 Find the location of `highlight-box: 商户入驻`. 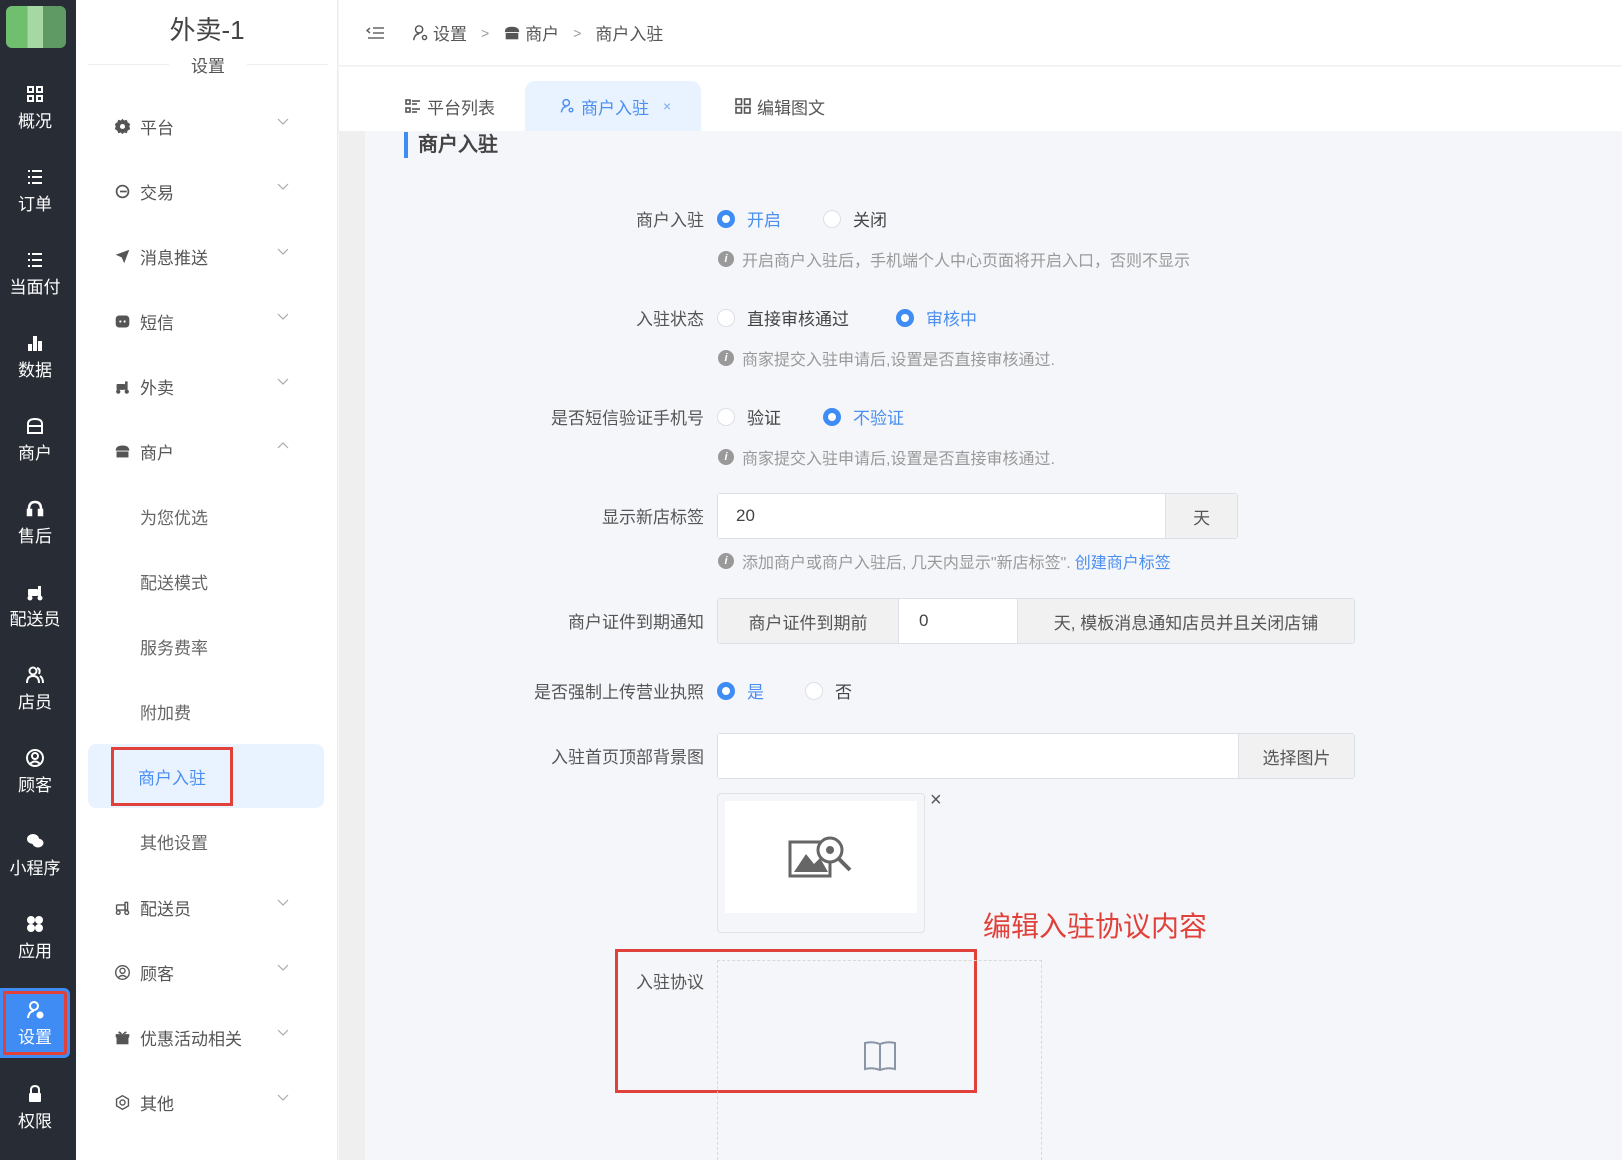

highlight-box: 商户入驻 is located at coordinates (172, 776).